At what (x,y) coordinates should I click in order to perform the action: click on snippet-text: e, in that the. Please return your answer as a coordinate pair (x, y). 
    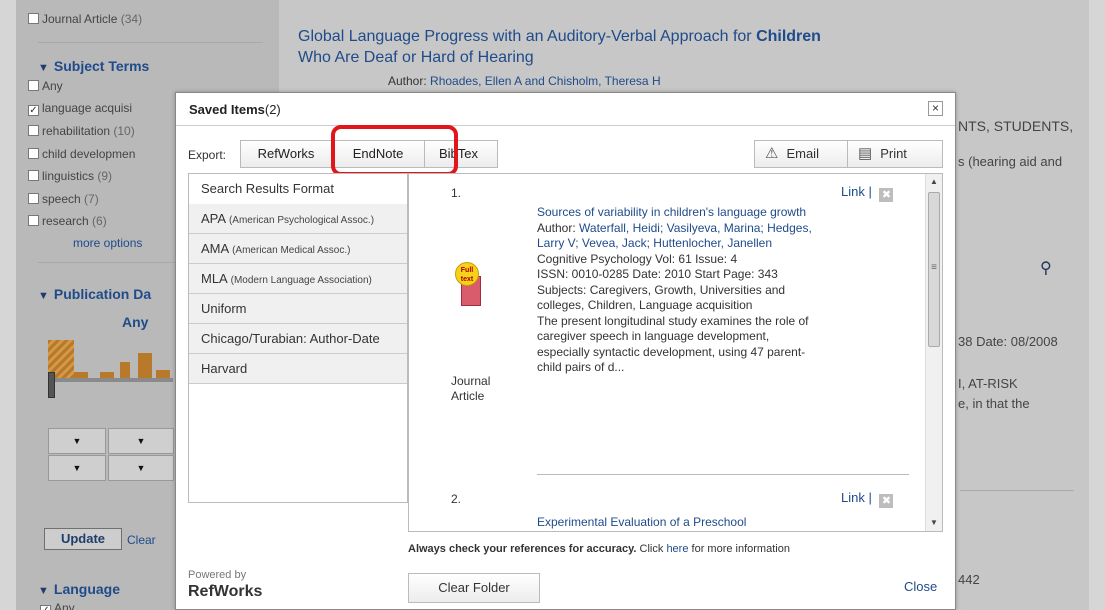
    Looking at the image, I should click on (994, 403).